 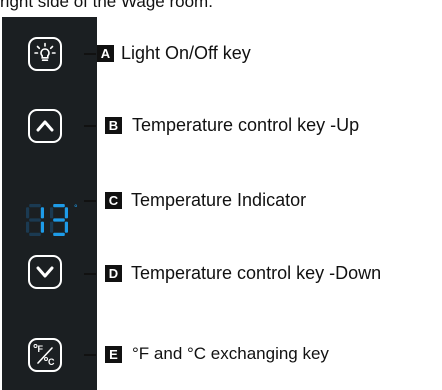 I want to click on letter-badge-c: C, so click(x=113, y=200).